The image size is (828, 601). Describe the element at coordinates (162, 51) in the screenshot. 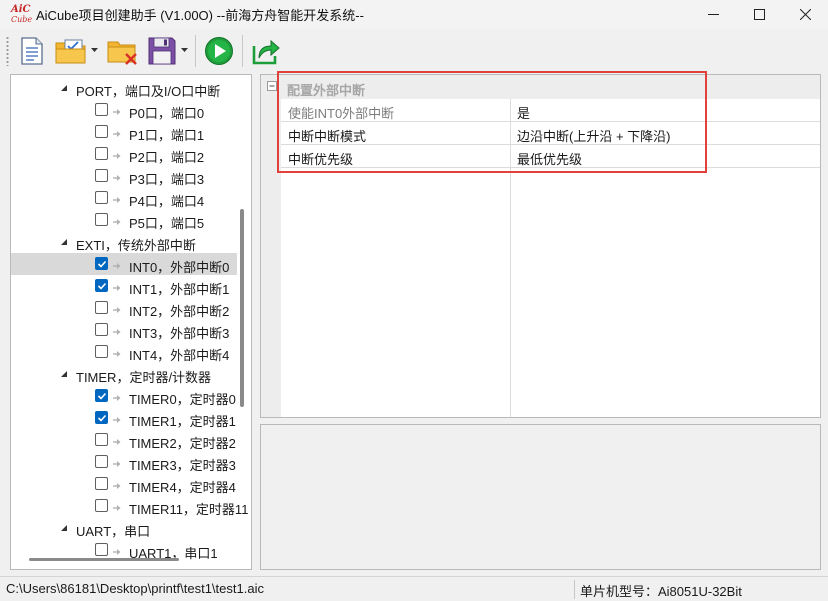

I see `save-project-button` at that location.